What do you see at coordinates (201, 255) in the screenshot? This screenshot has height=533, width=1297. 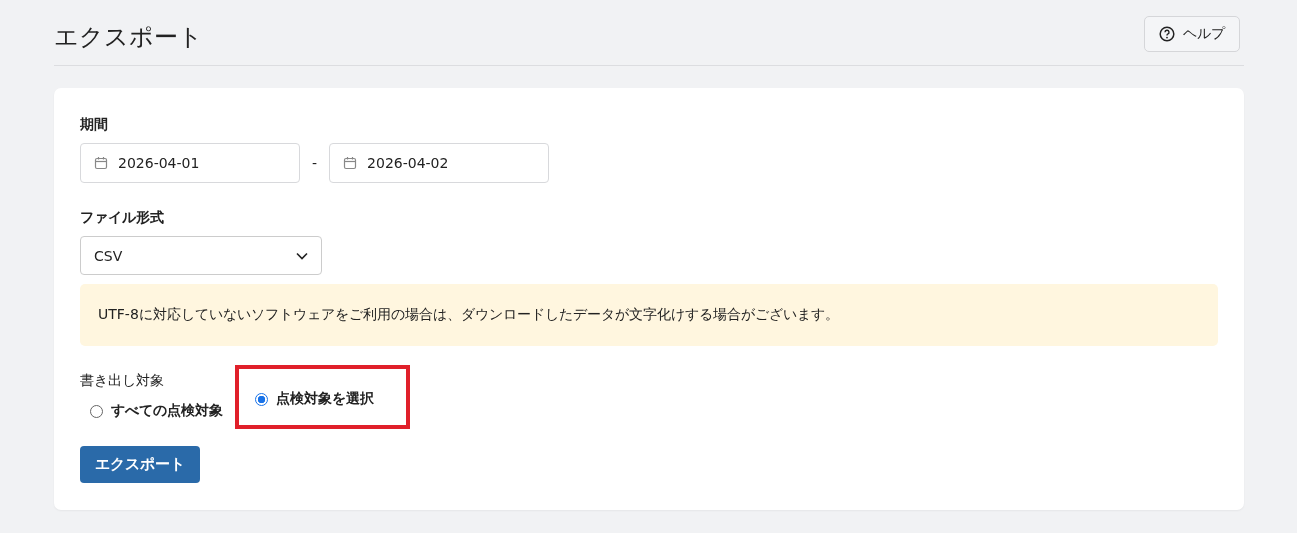 I see `format-dropdown: CSV` at bounding box center [201, 255].